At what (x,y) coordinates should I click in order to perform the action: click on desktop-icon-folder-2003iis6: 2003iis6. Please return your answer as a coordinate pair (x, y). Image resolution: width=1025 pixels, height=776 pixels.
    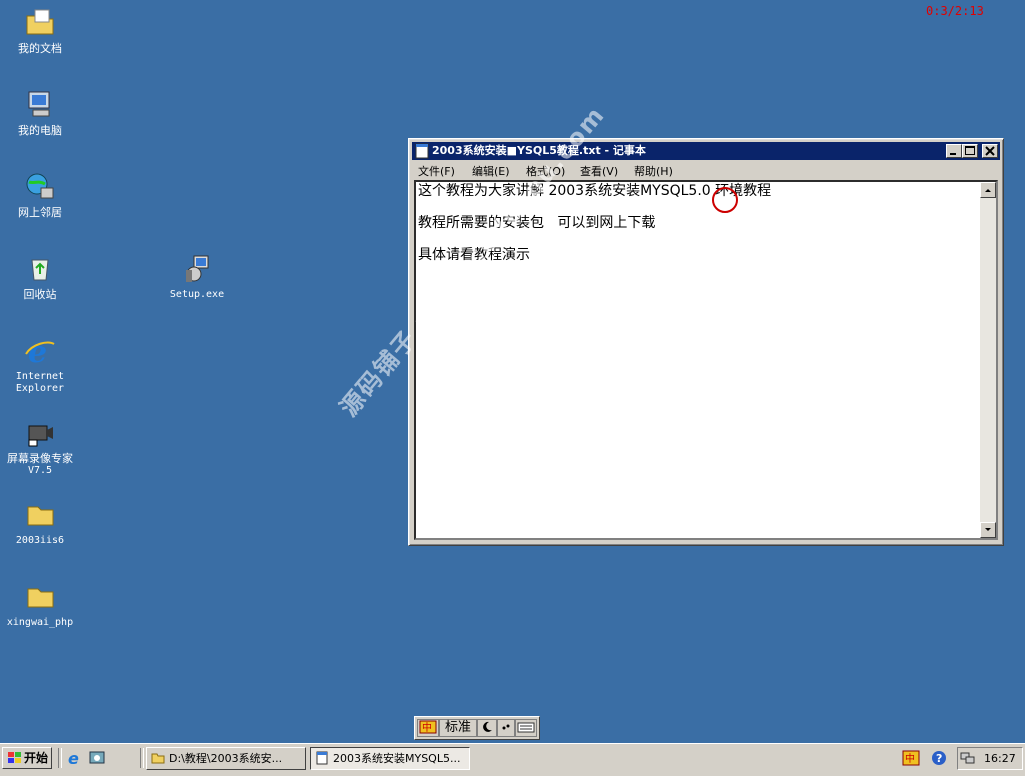
    Looking at the image, I should click on (40, 522).